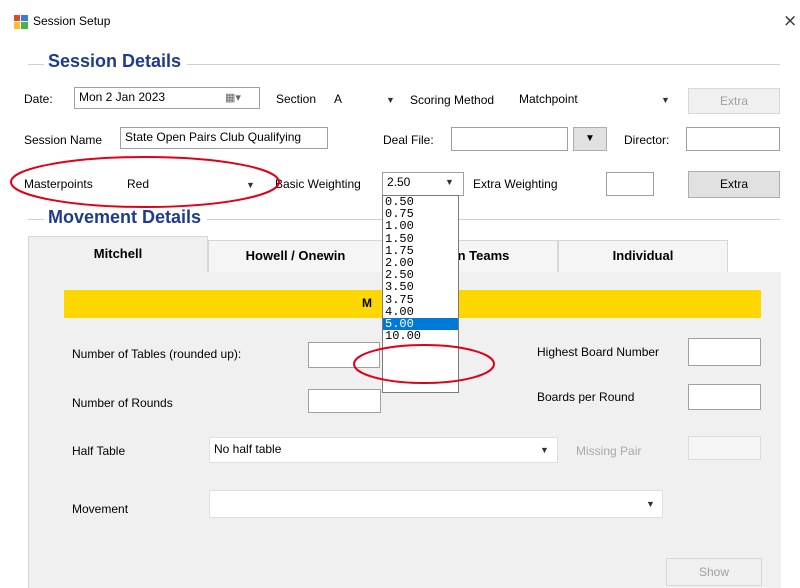 This screenshot has height=588, width=800. What do you see at coordinates (367, 303) in the screenshot?
I see `banner-title: M` at bounding box center [367, 303].